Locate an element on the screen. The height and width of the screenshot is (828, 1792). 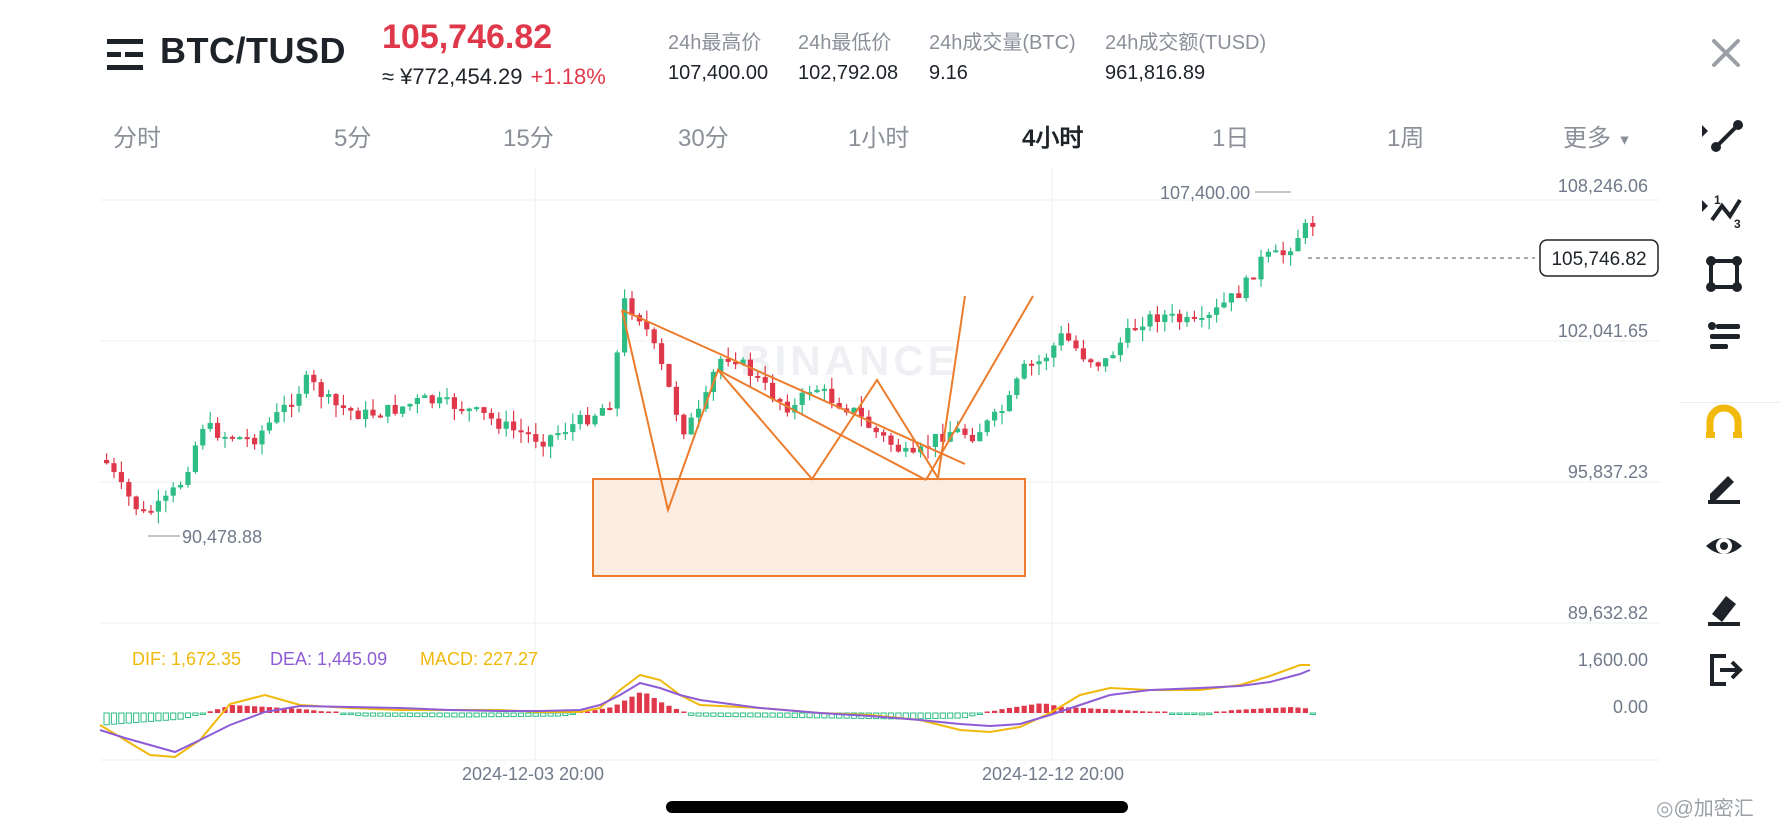
text-tool-icon is located at coordinates (1724, 336).